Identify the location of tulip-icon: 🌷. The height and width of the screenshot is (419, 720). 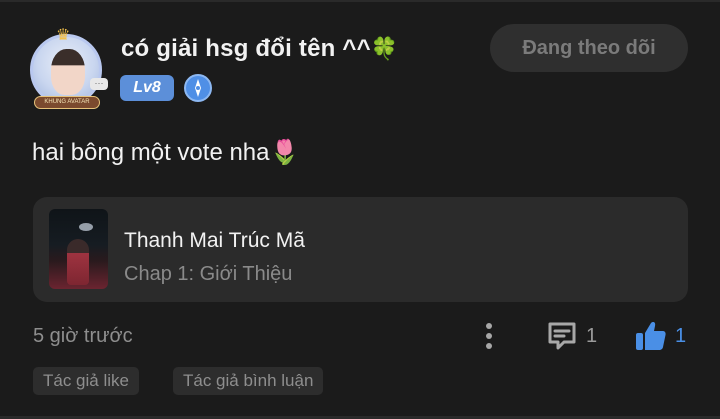
(284, 152).